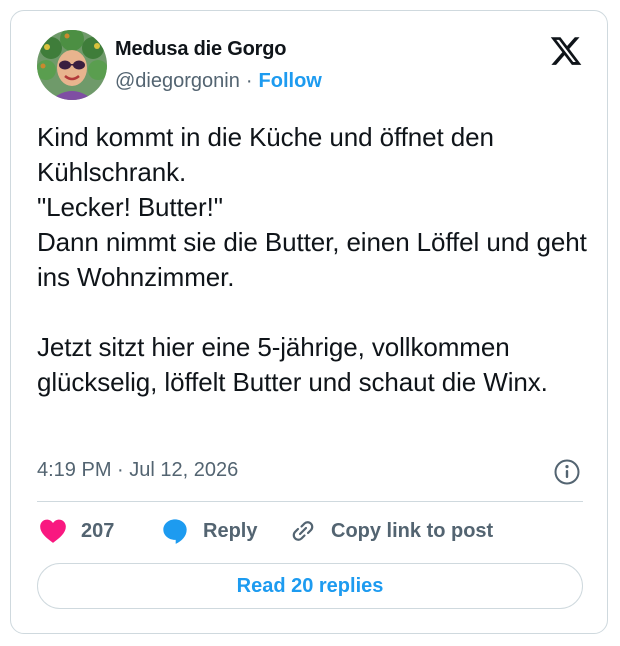 This screenshot has width=620, height=646. I want to click on copy-link-label: Copy link to post, so click(412, 530).